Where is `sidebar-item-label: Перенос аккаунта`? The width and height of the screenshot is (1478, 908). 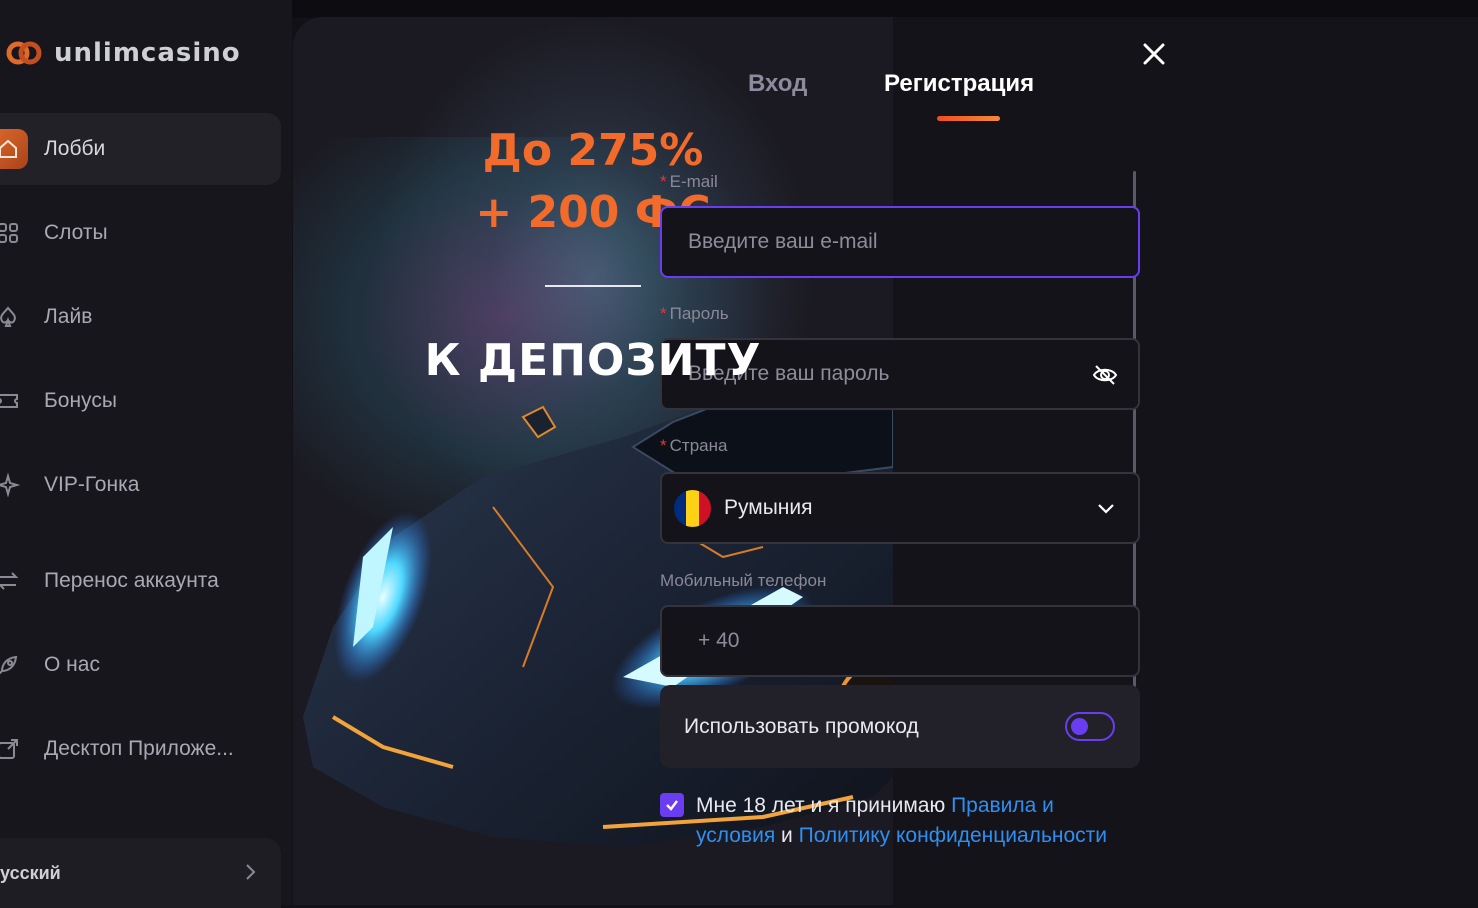
sidebar-item-label: Перенос аккаунта is located at coordinates (131, 580).